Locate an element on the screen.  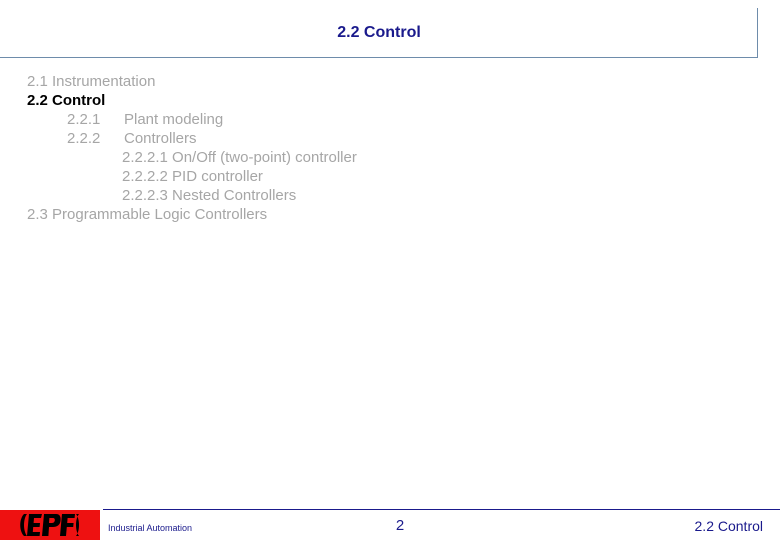
outline-item-2-2-1: 2.2.1 Plant modeling is located at coordinates (390, 119).